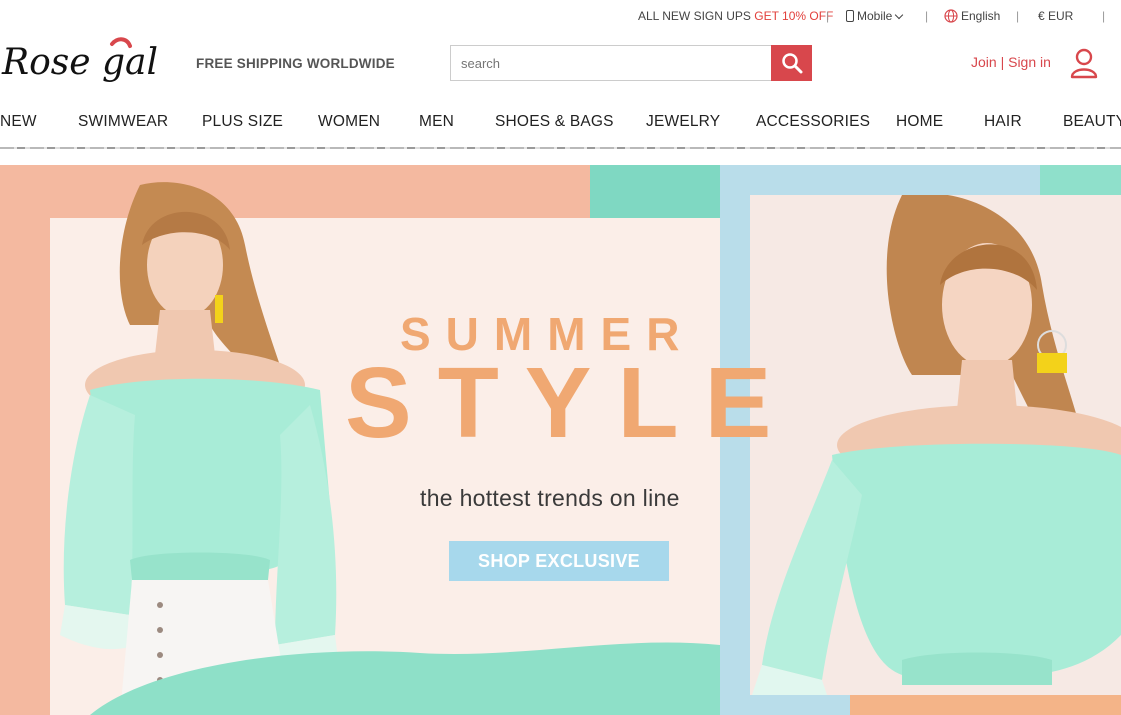 The height and width of the screenshot is (715, 1121). I want to click on chevron-down-icon, so click(899, 15).